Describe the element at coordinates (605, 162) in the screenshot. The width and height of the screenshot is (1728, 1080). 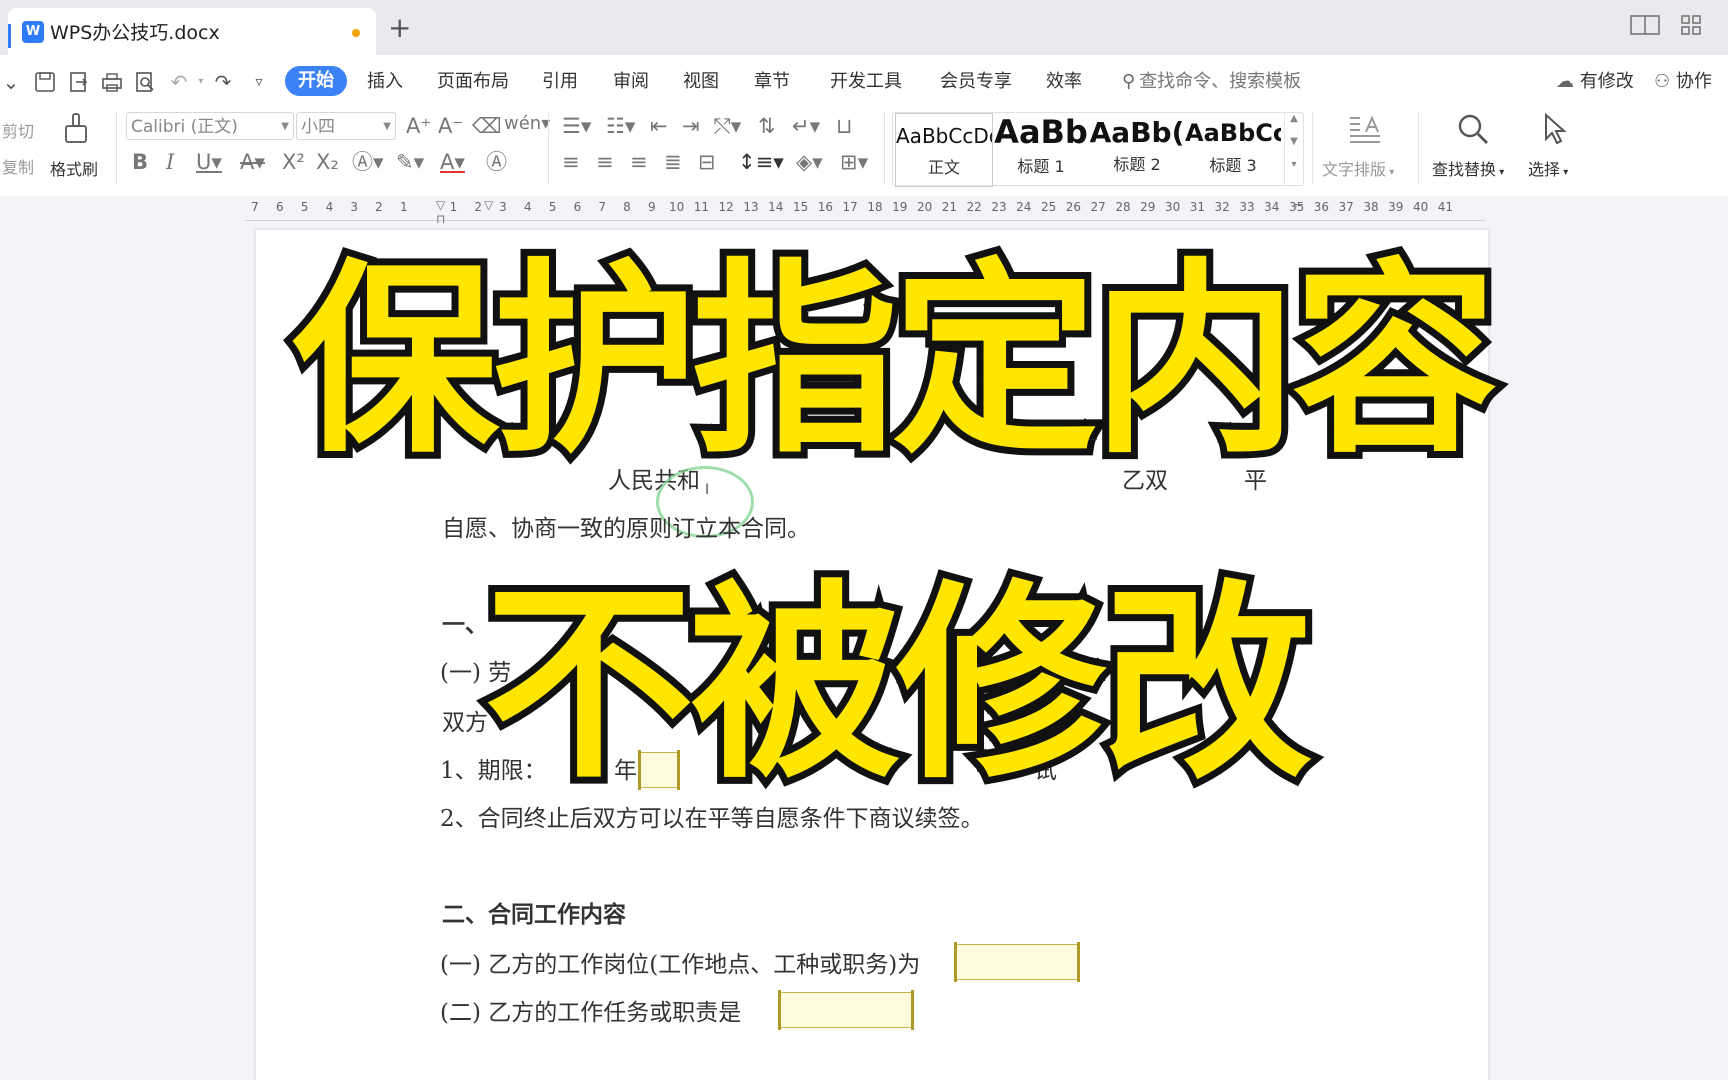
I see `align-center-icon: ≡` at that location.